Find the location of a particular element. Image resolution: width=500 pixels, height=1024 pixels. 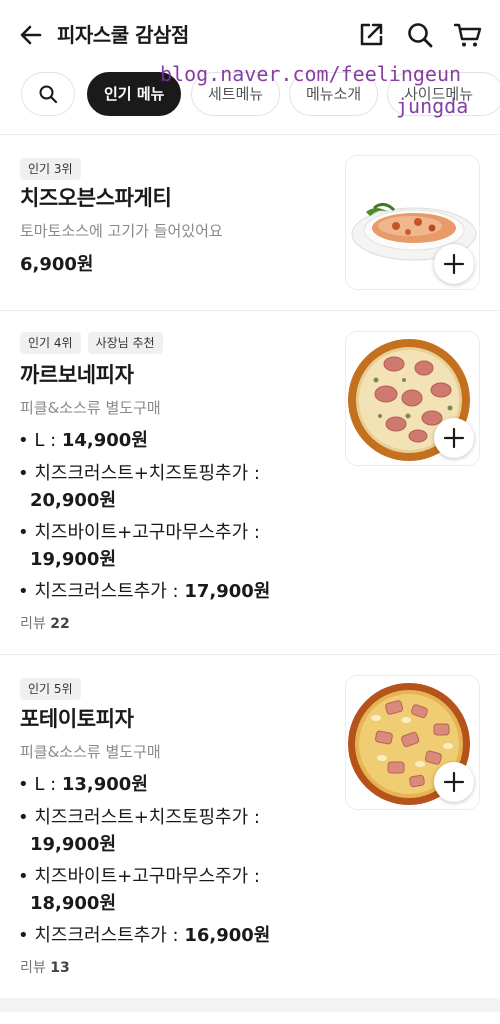

menu-name: 까르보네피자 is located at coordinates (77, 375).